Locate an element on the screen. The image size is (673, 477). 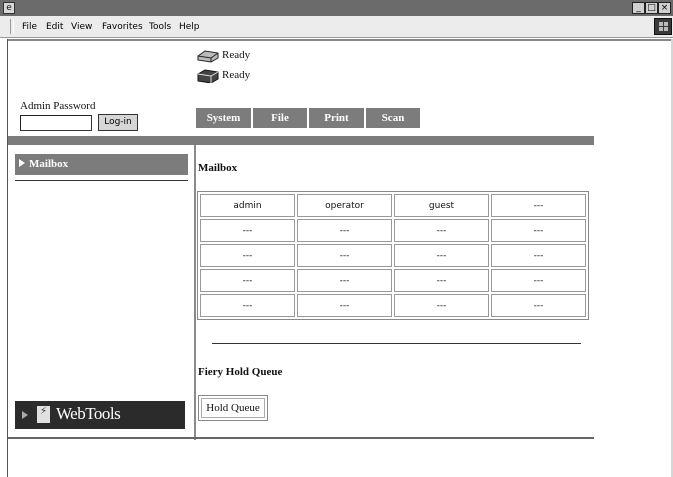
page-left-border is located at coordinates (7, 258).